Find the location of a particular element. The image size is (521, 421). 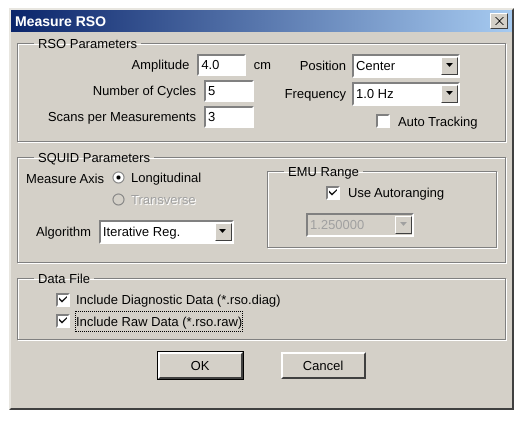

field-label: Measure Axis is located at coordinates (65, 179).